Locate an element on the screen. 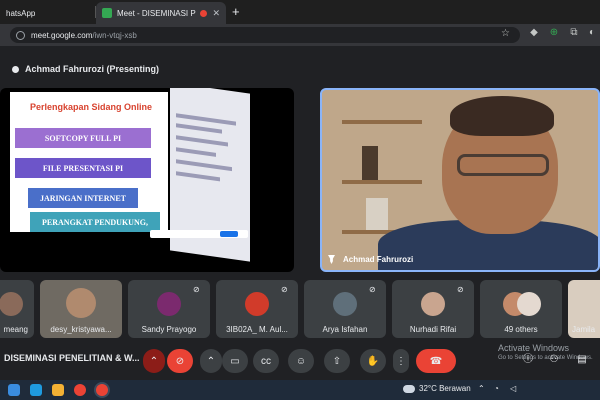 The height and width of the screenshot is (400, 600). others-count: 49 others is located at coordinates (521, 329).